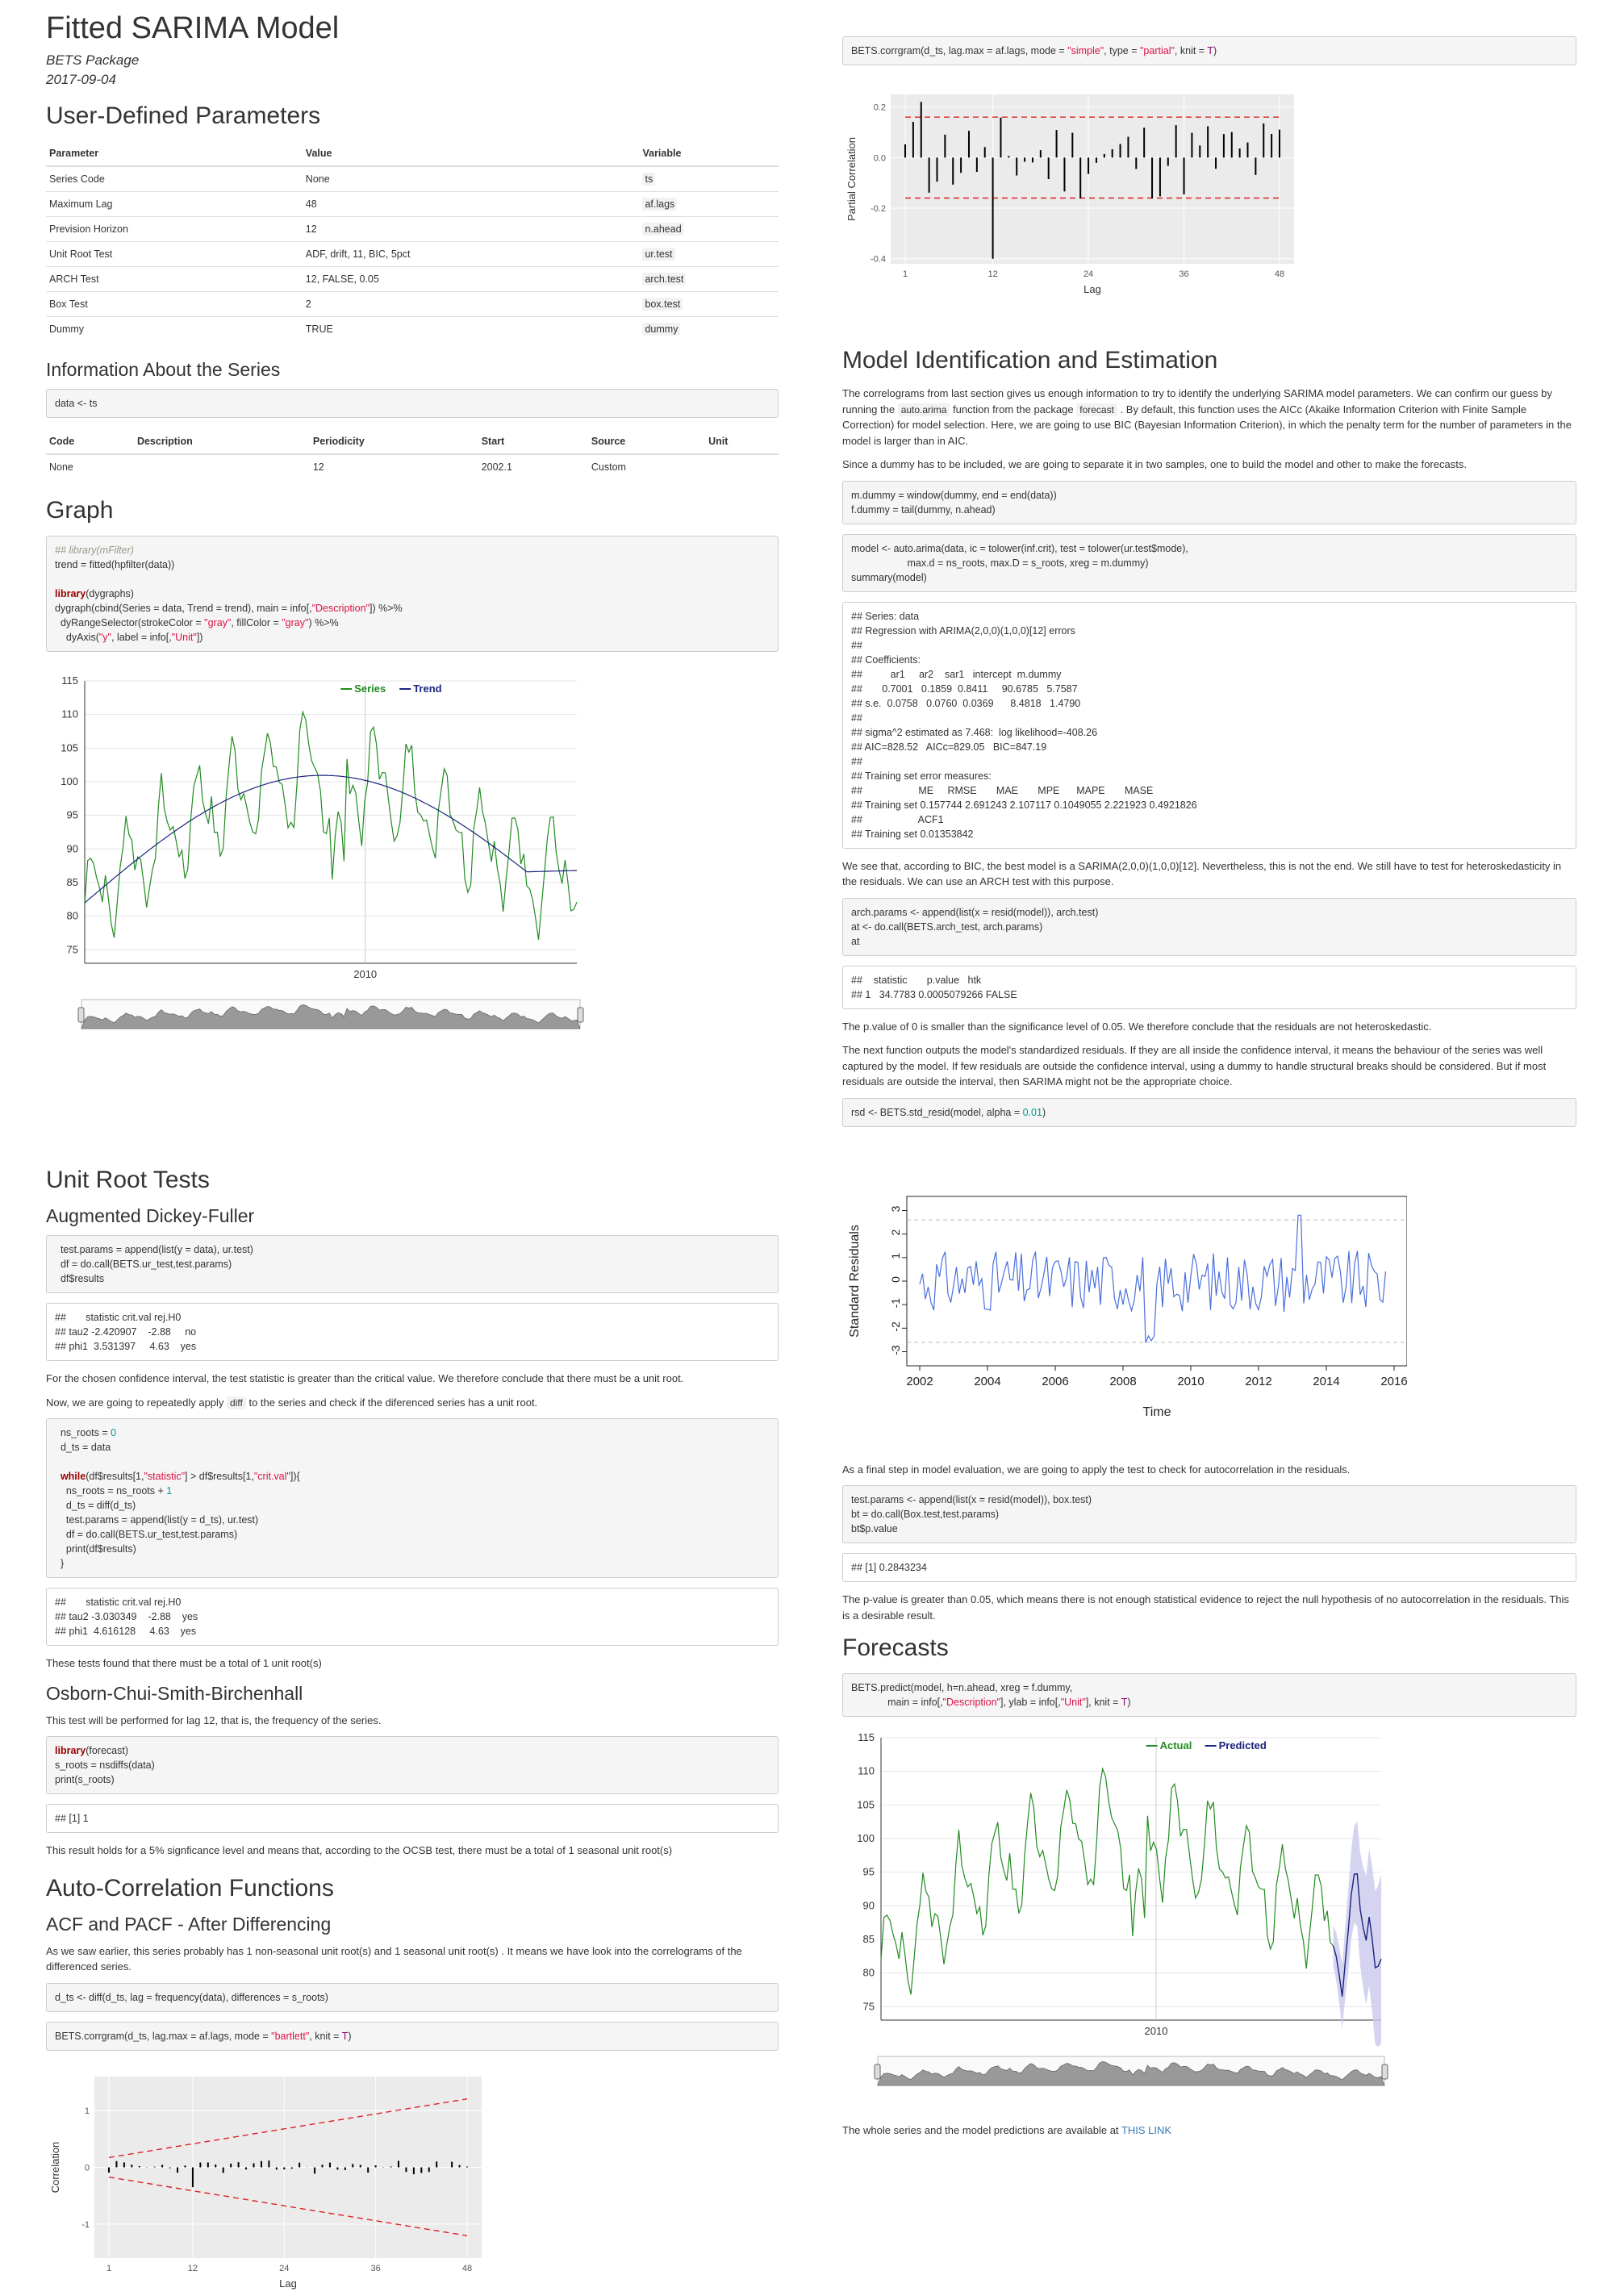  What do you see at coordinates (895, 1232) in the screenshot?
I see `y-tick-label: 2` at bounding box center [895, 1232].